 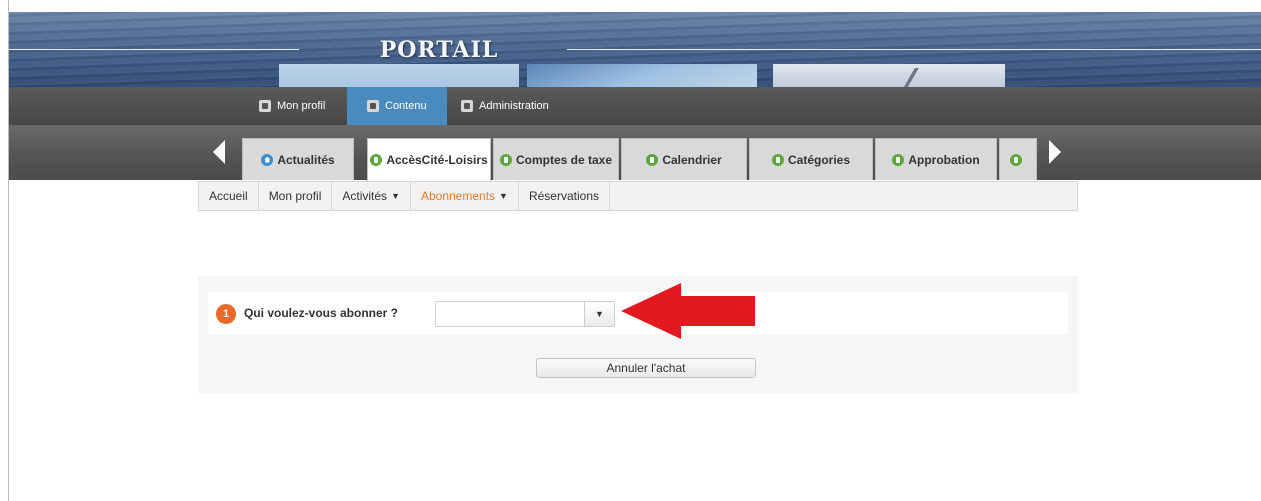 I want to click on topnav-item-mon-profil: Mon profil, so click(x=292, y=106).